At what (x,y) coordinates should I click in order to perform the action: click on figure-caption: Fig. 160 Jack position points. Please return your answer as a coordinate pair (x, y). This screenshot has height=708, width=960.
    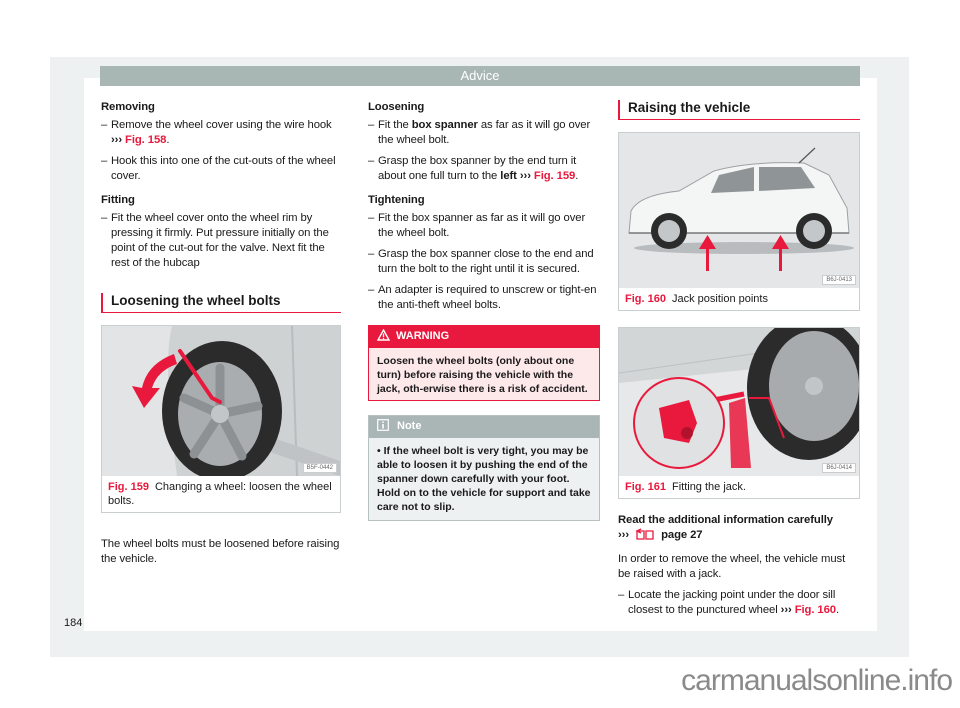
    Looking at the image, I should click on (696, 299).